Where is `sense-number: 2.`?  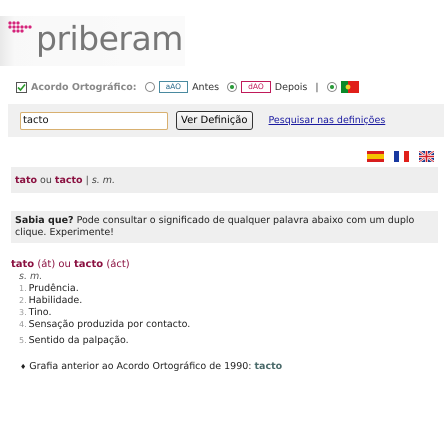 sense-number: 2. is located at coordinates (23, 301).